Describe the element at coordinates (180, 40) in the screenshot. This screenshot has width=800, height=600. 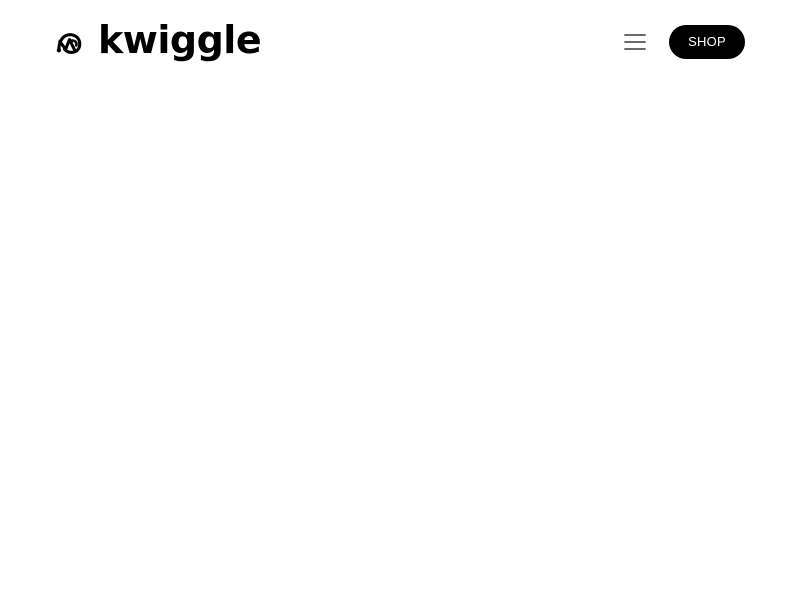
I see `logo-text: kwiggle` at that location.